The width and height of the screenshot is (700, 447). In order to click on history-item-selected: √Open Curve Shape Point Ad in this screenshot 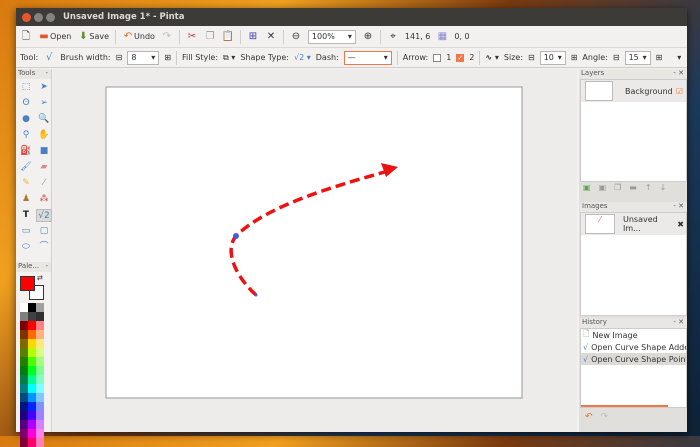, I will do `click(633, 359)`.